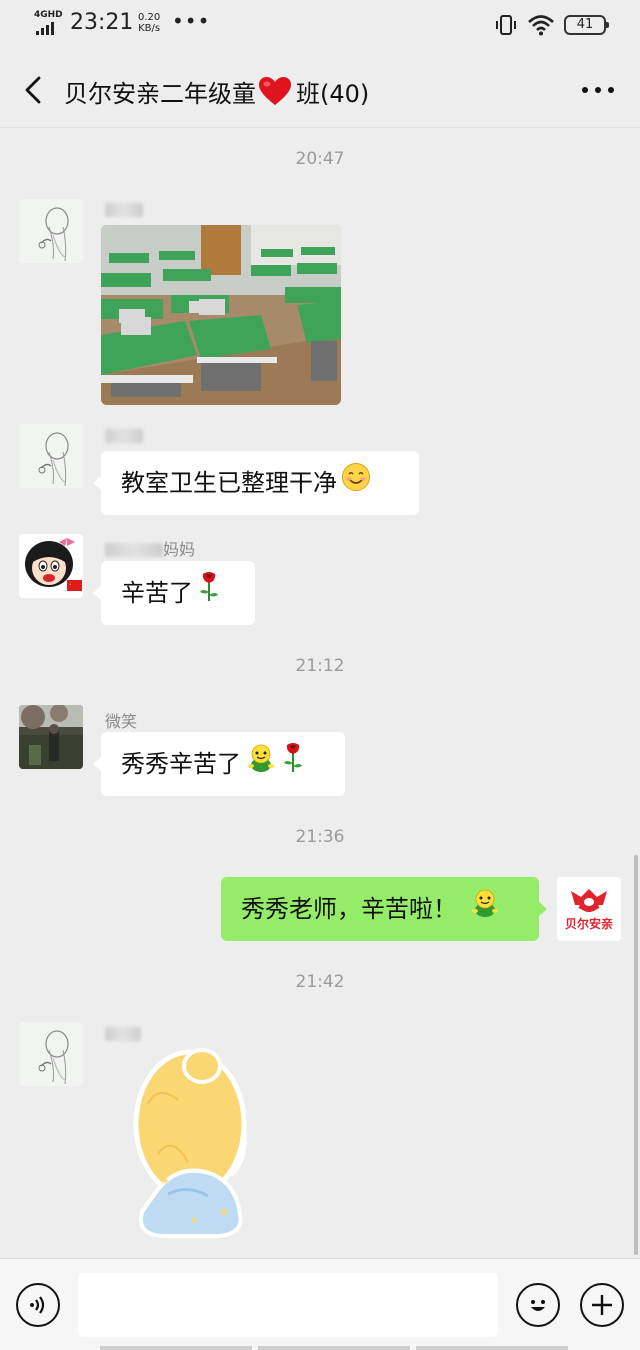  I want to click on home-indicator, so click(334, 1348).